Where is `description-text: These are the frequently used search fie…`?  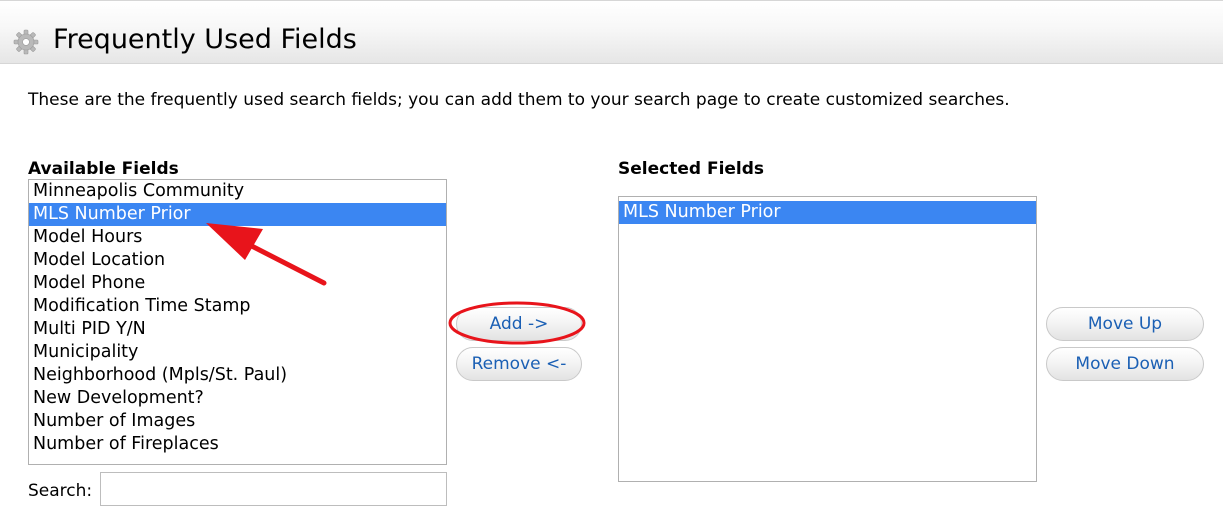
description-text: These are the frequently used search fie… is located at coordinates (519, 100).